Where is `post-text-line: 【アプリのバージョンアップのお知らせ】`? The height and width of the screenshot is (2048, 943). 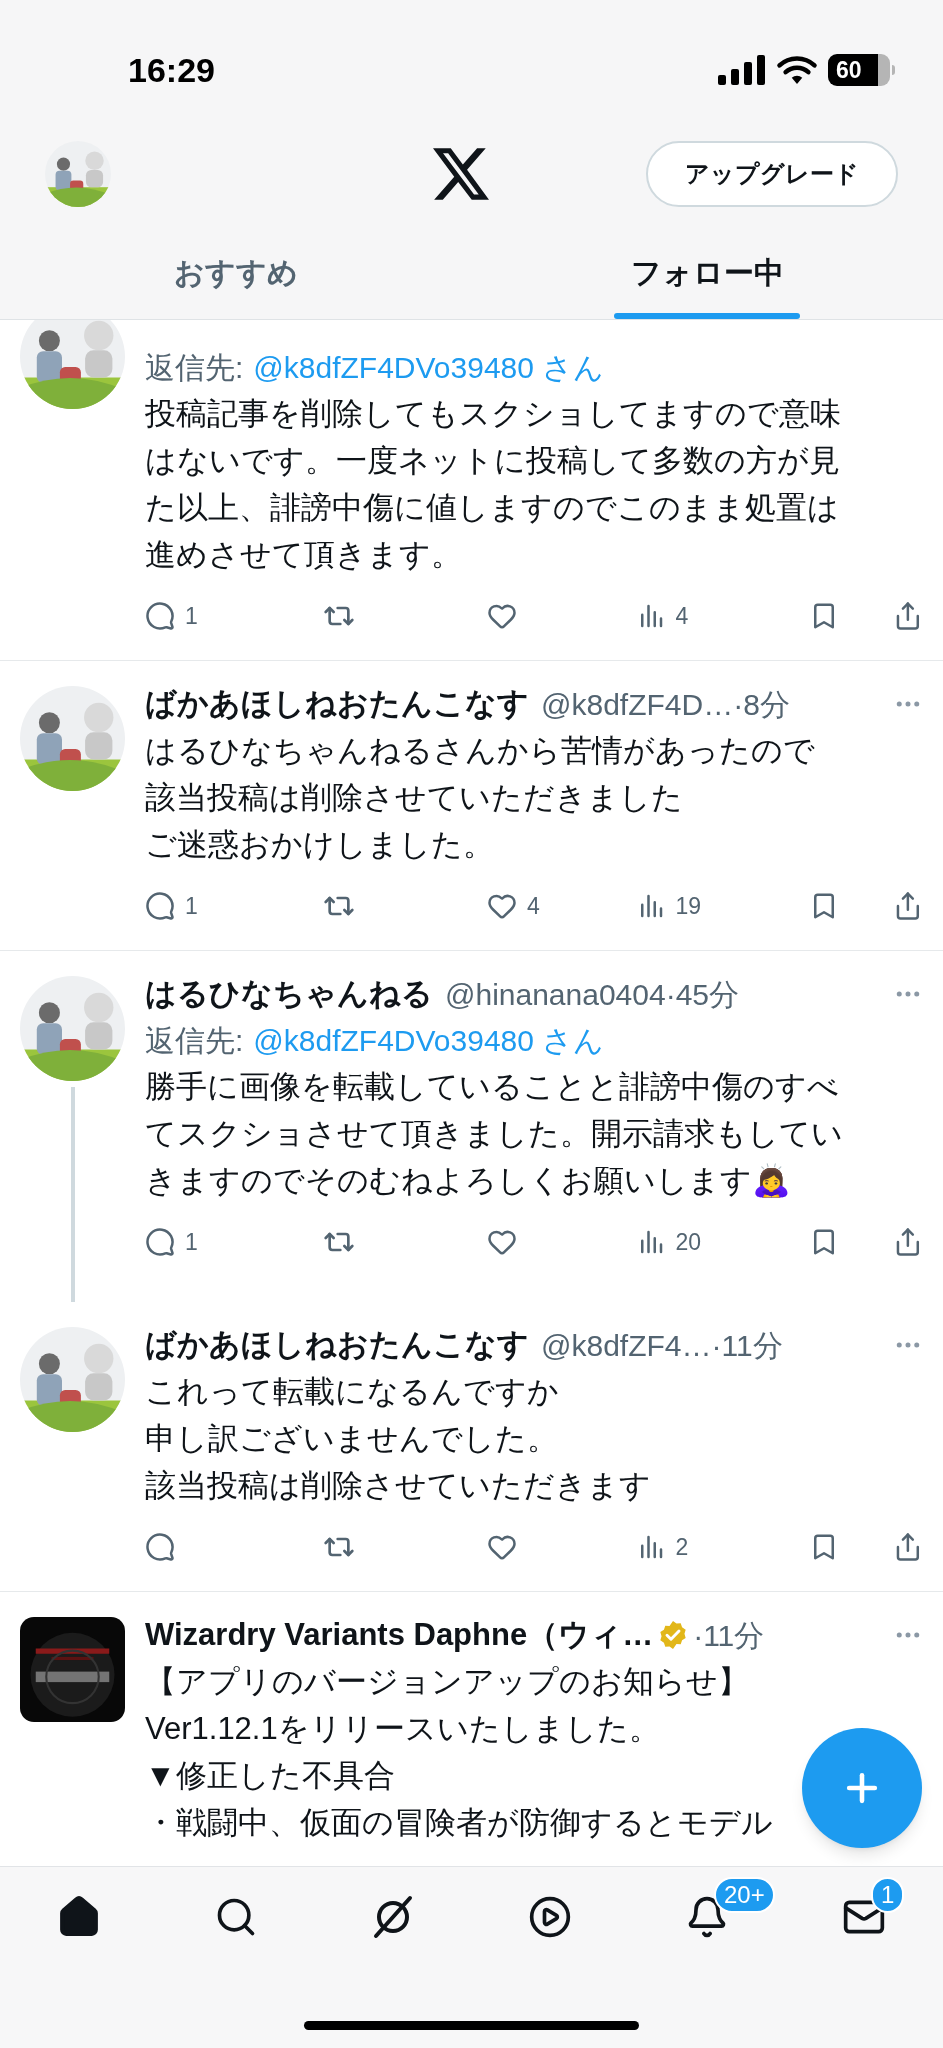
post-text-line: 【アプリのバージョンアップのお知らせ】 is located at coordinates (447, 1682).